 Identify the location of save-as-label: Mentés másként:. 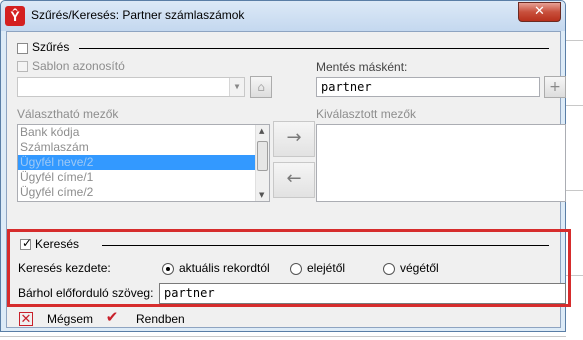
(362, 67).